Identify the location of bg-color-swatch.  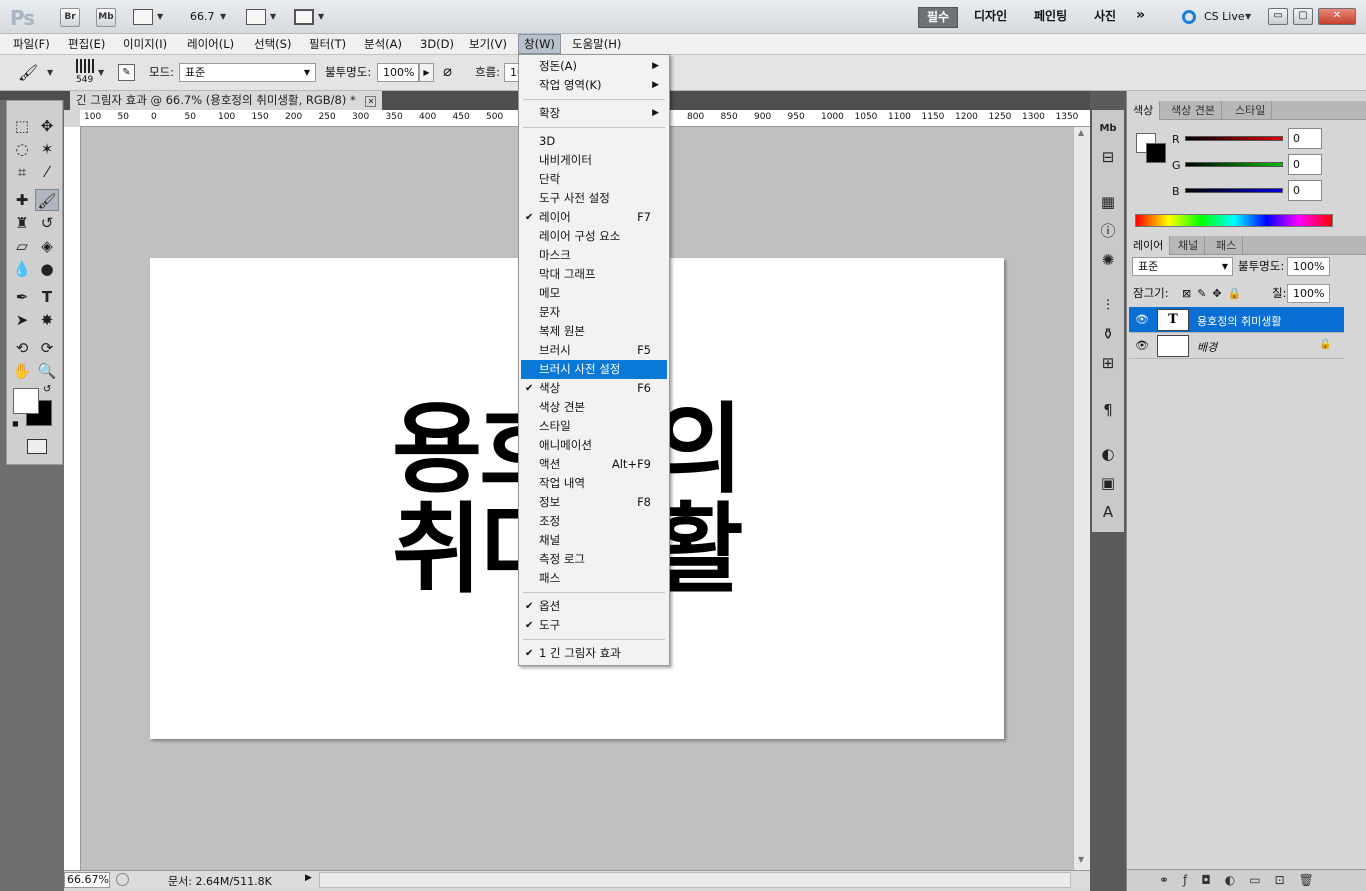
(1156, 153).